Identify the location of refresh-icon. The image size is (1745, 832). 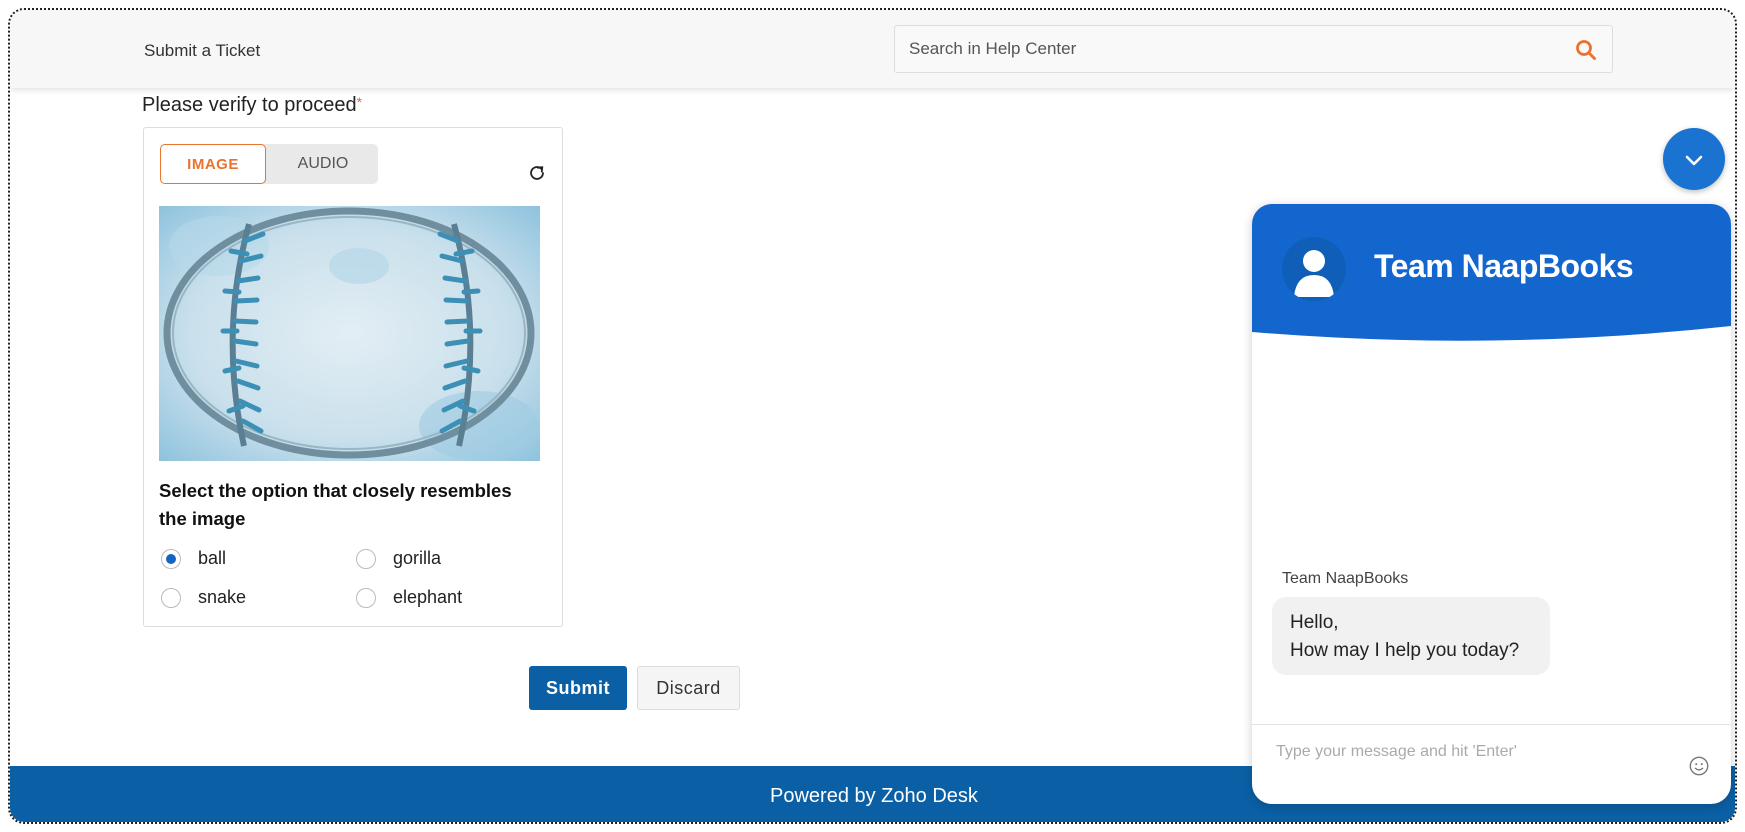
(537, 173).